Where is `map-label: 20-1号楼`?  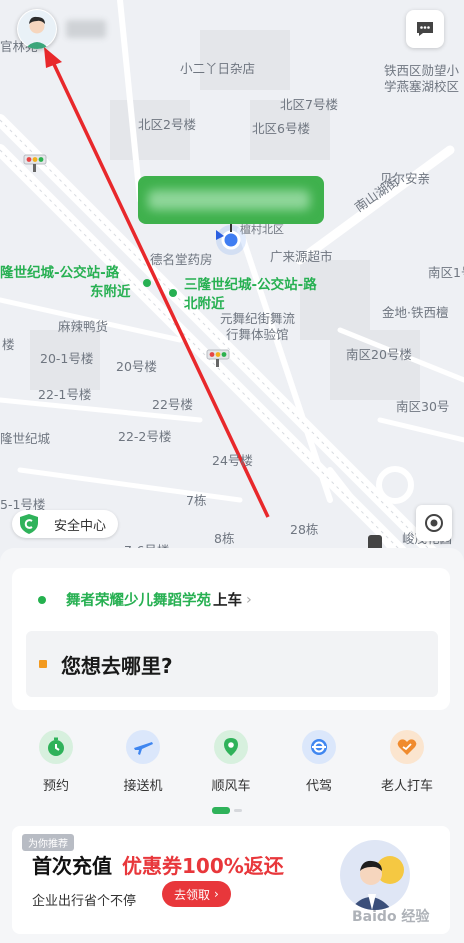 map-label: 20-1号楼 is located at coordinates (67, 358).